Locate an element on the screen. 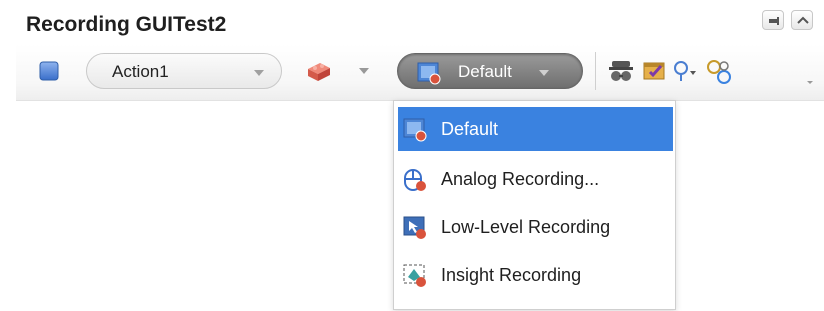 The width and height of the screenshot is (824, 311). window-title: Recording GUITest2 is located at coordinates (126, 24).